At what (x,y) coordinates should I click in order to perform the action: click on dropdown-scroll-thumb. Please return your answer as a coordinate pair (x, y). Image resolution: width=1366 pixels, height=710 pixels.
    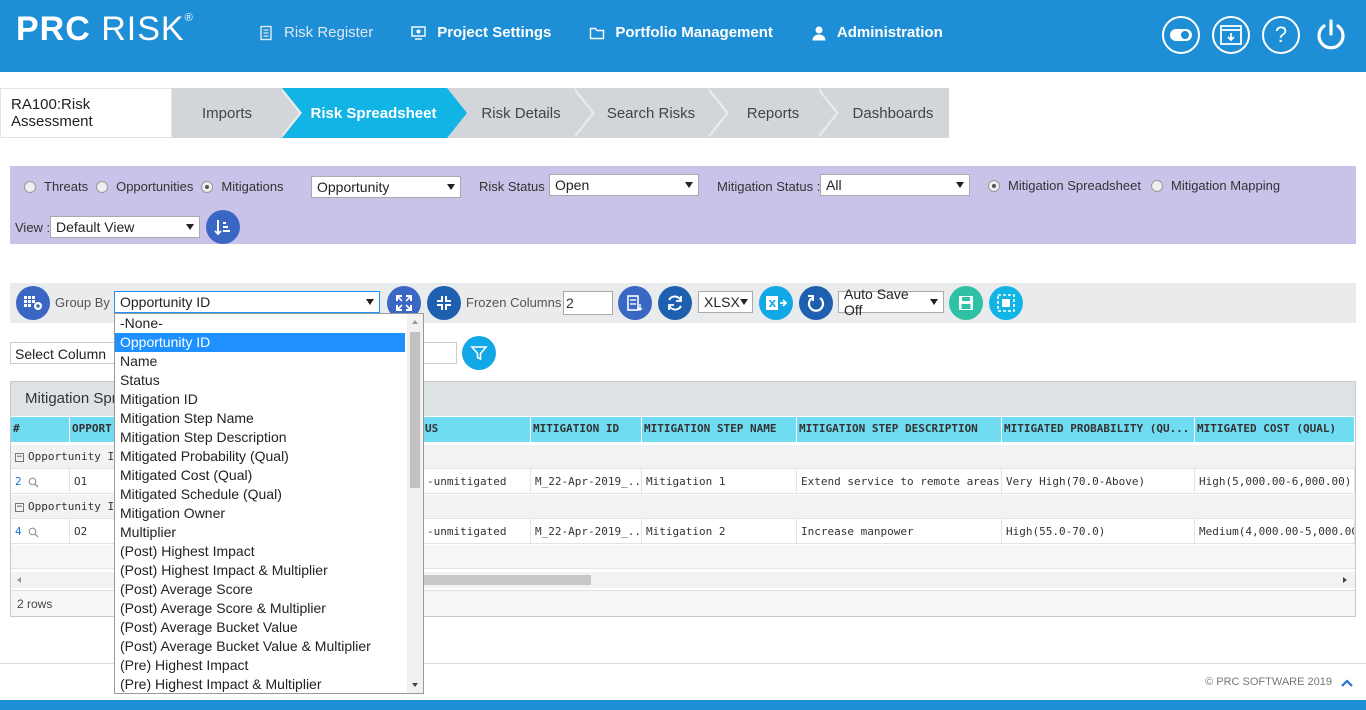
    Looking at the image, I should click on (415, 410).